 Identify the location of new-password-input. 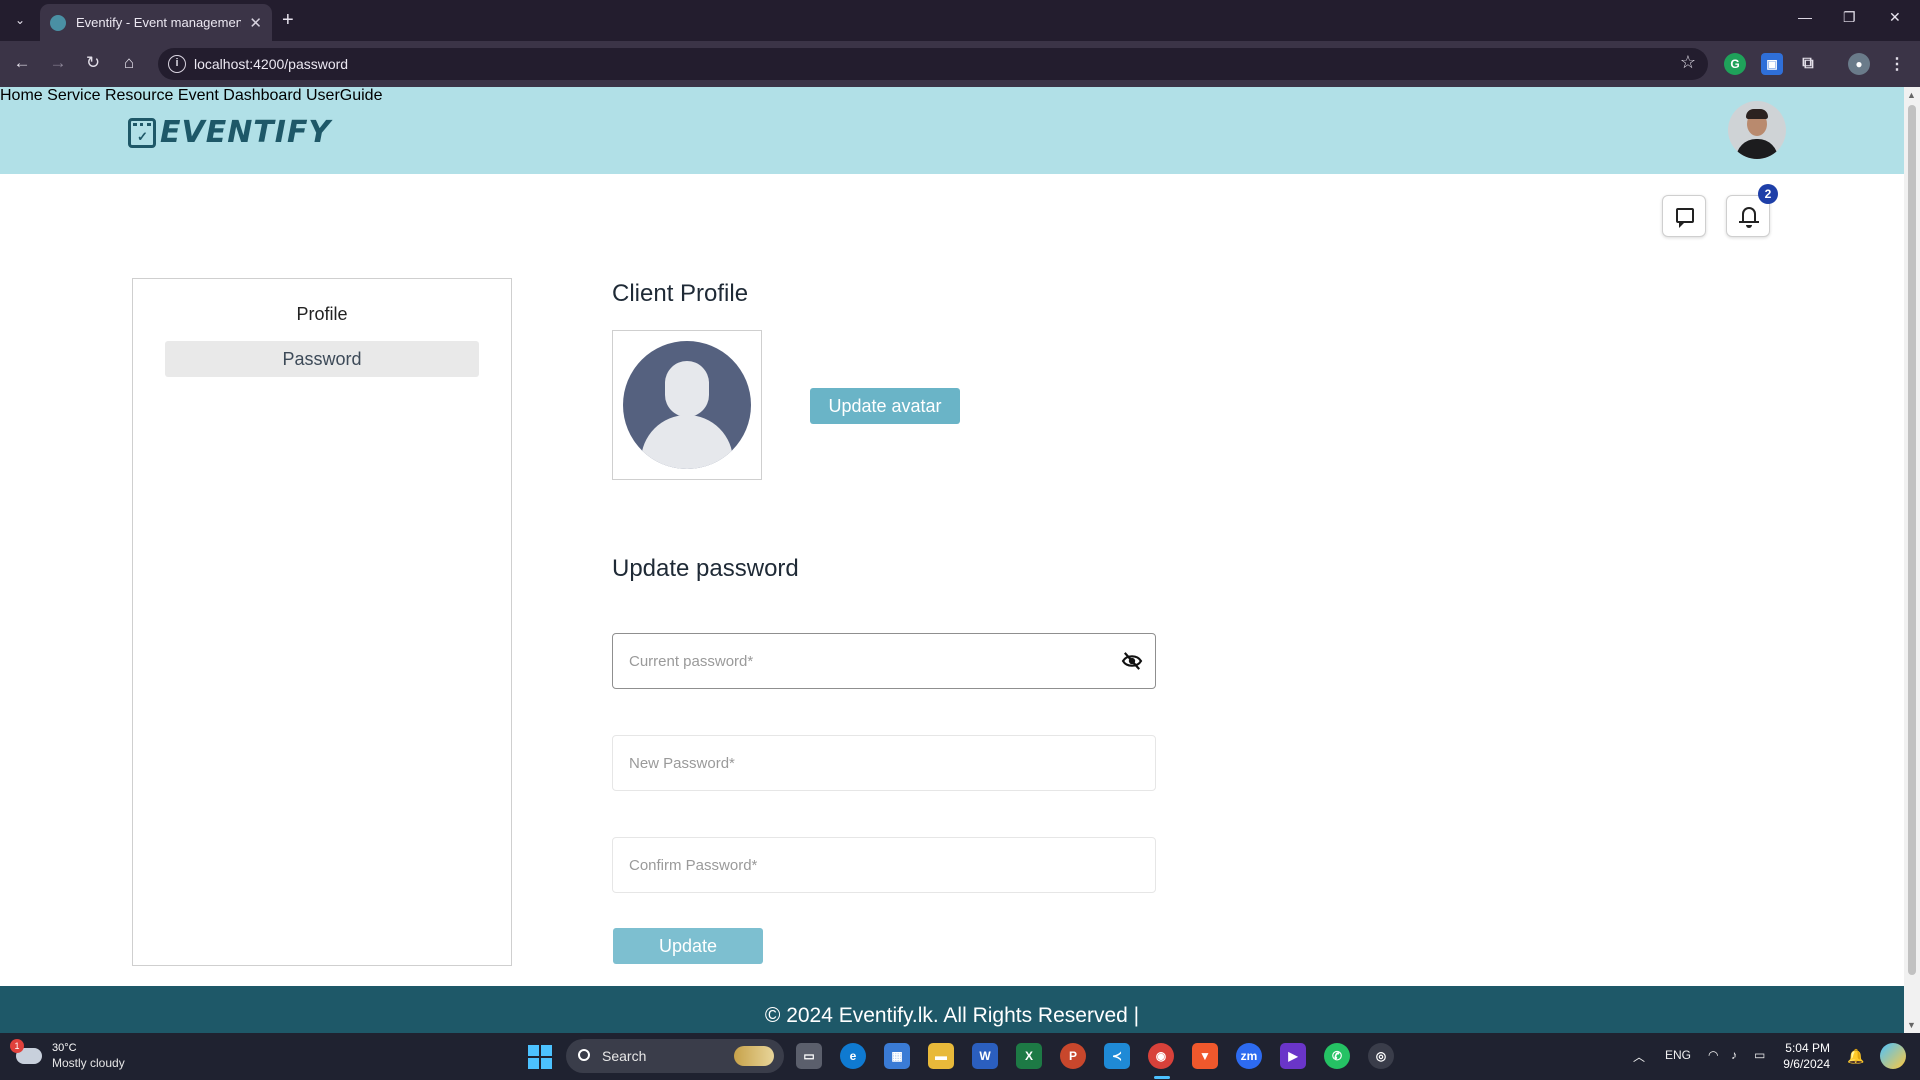
(864, 763).